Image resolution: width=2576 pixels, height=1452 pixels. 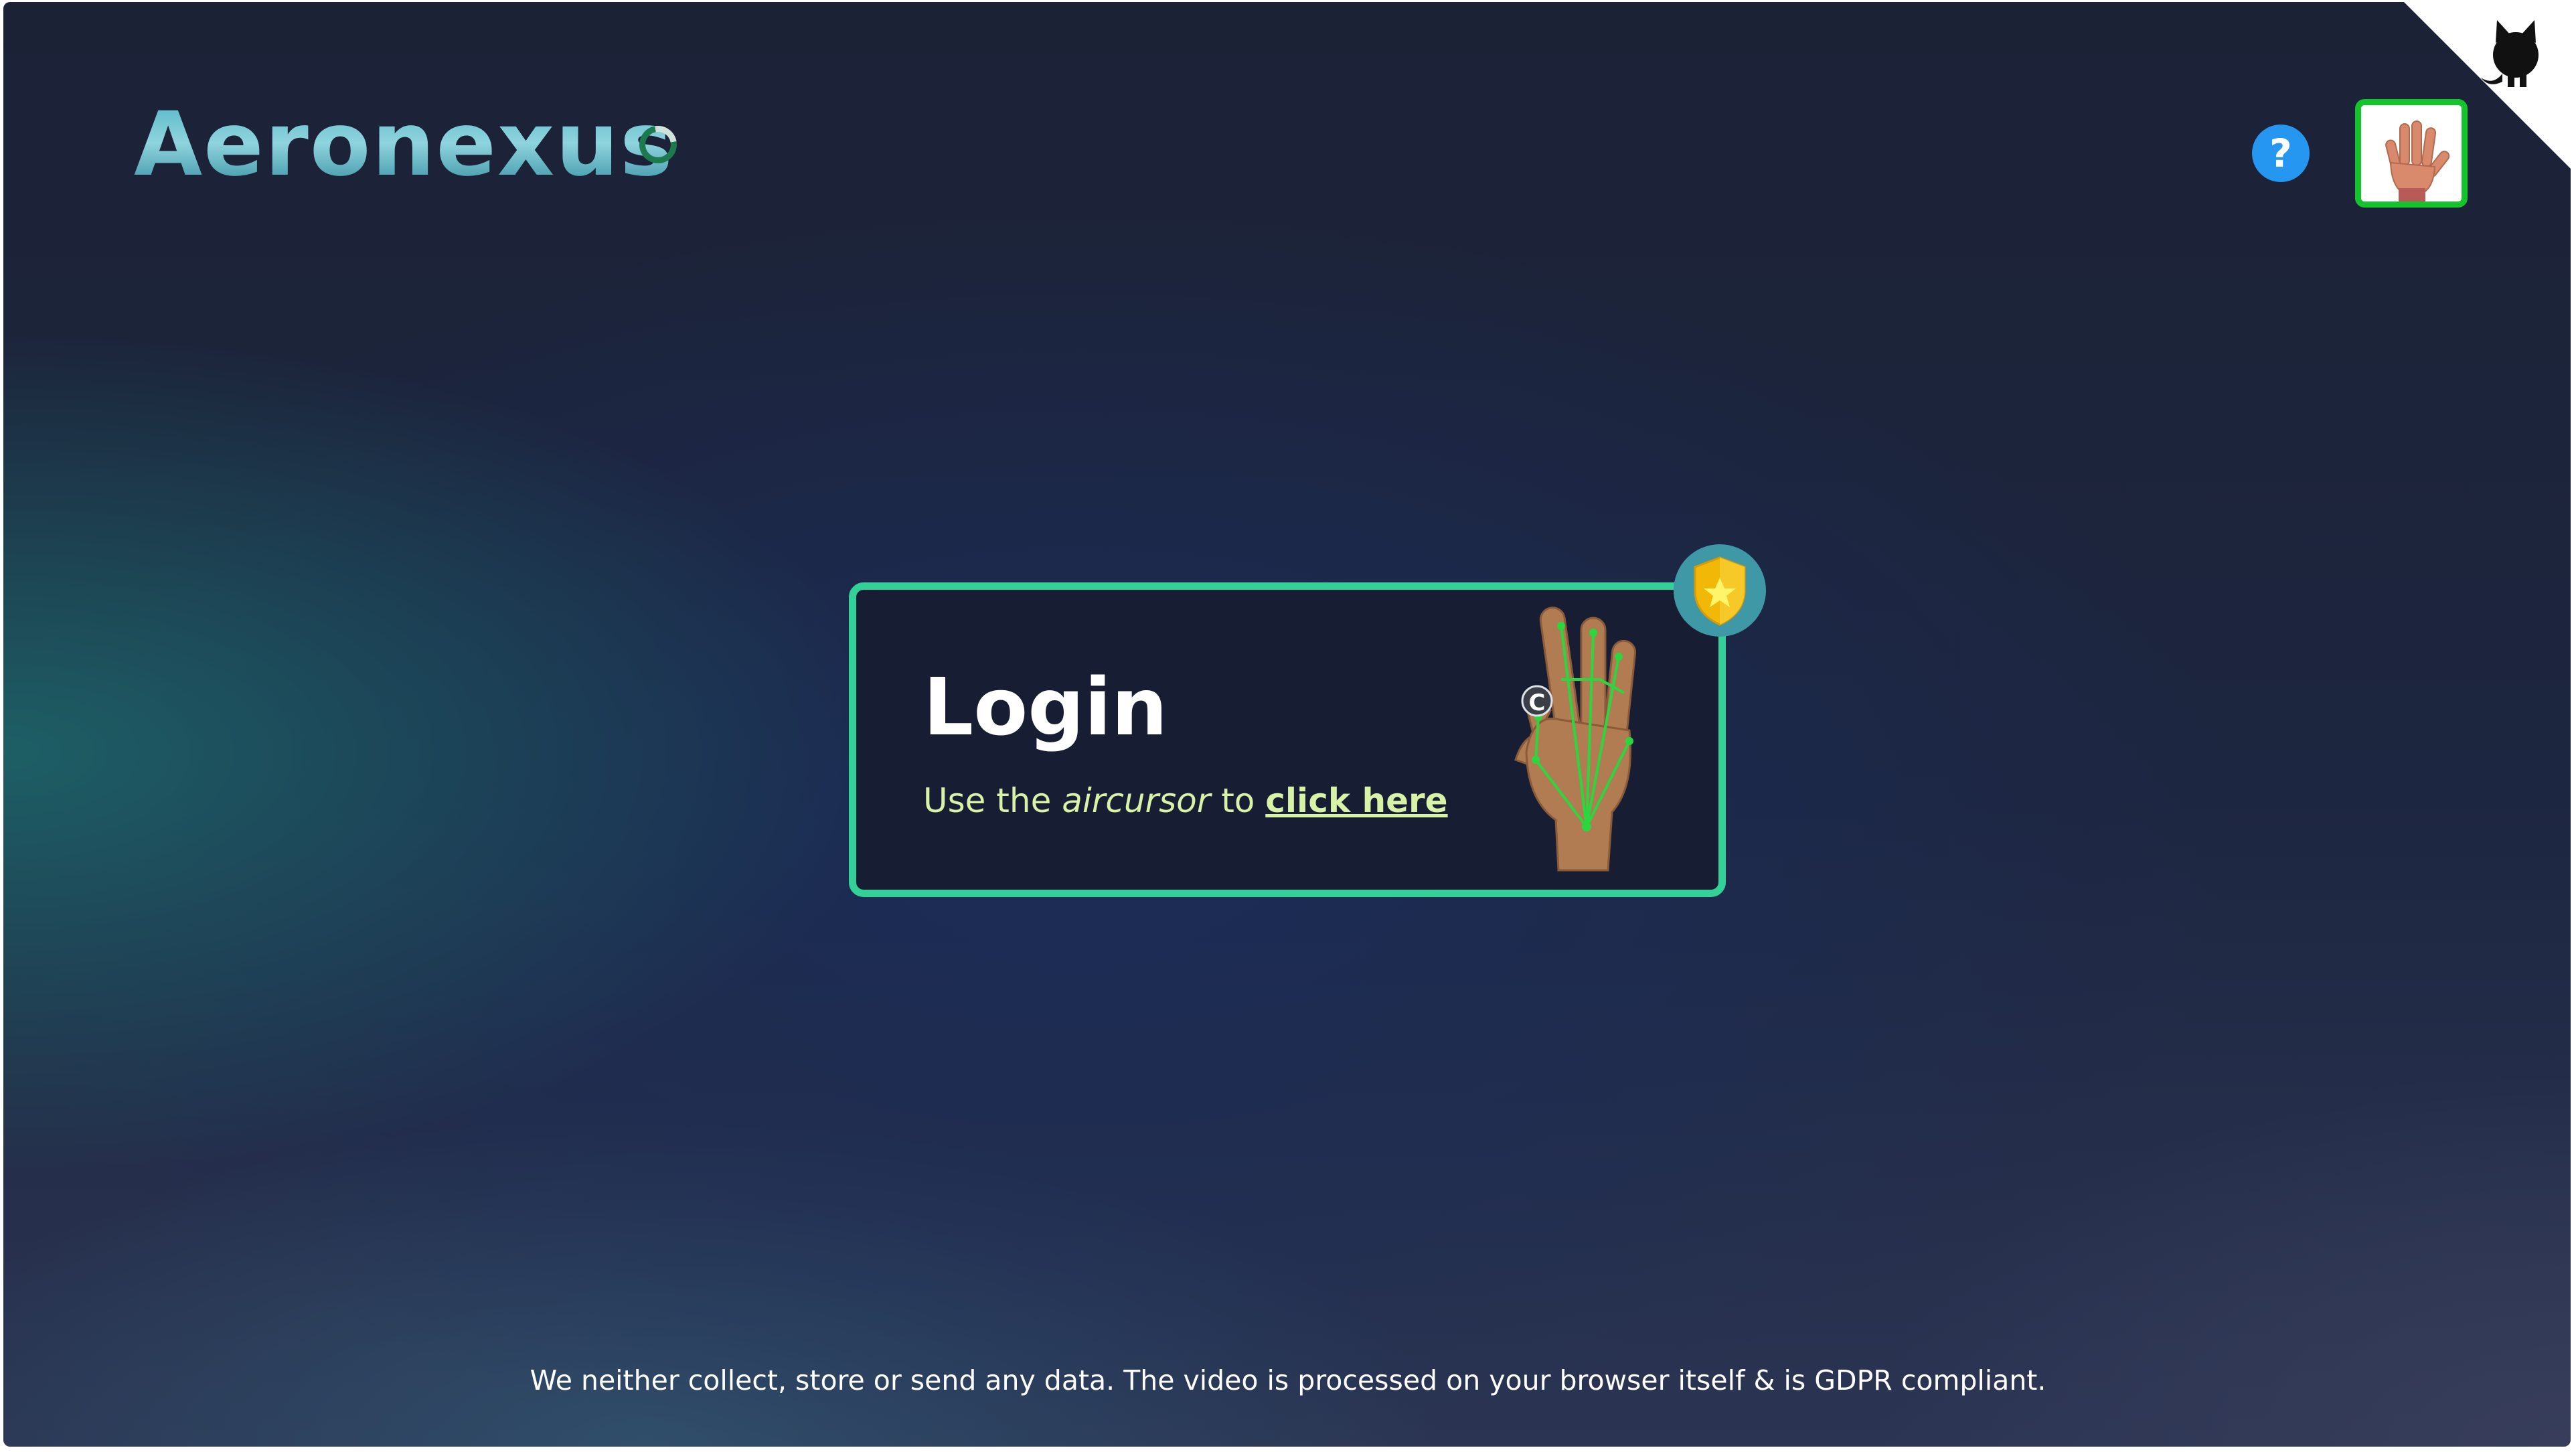 What do you see at coordinates (1238, 800) in the screenshot?
I see `instruction-mid: to` at bounding box center [1238, 800].